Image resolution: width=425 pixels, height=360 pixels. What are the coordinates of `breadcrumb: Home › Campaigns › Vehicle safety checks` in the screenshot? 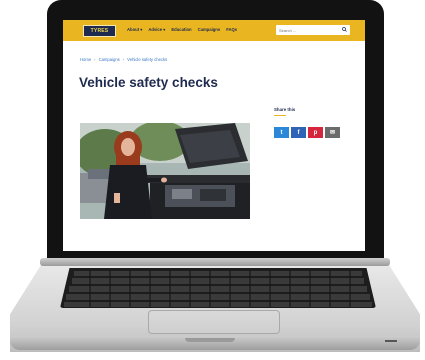 It's located at (123, 59).